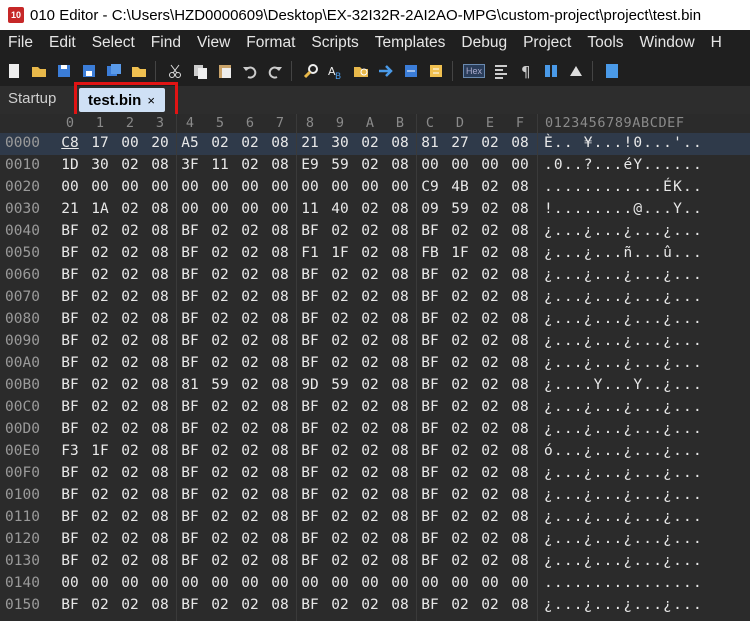 This screenshot has width=750, height=621. What do you see at coordinates (89, 71) in the screenshot?
I see `save-as-icon` at bounding box center [89, 71].